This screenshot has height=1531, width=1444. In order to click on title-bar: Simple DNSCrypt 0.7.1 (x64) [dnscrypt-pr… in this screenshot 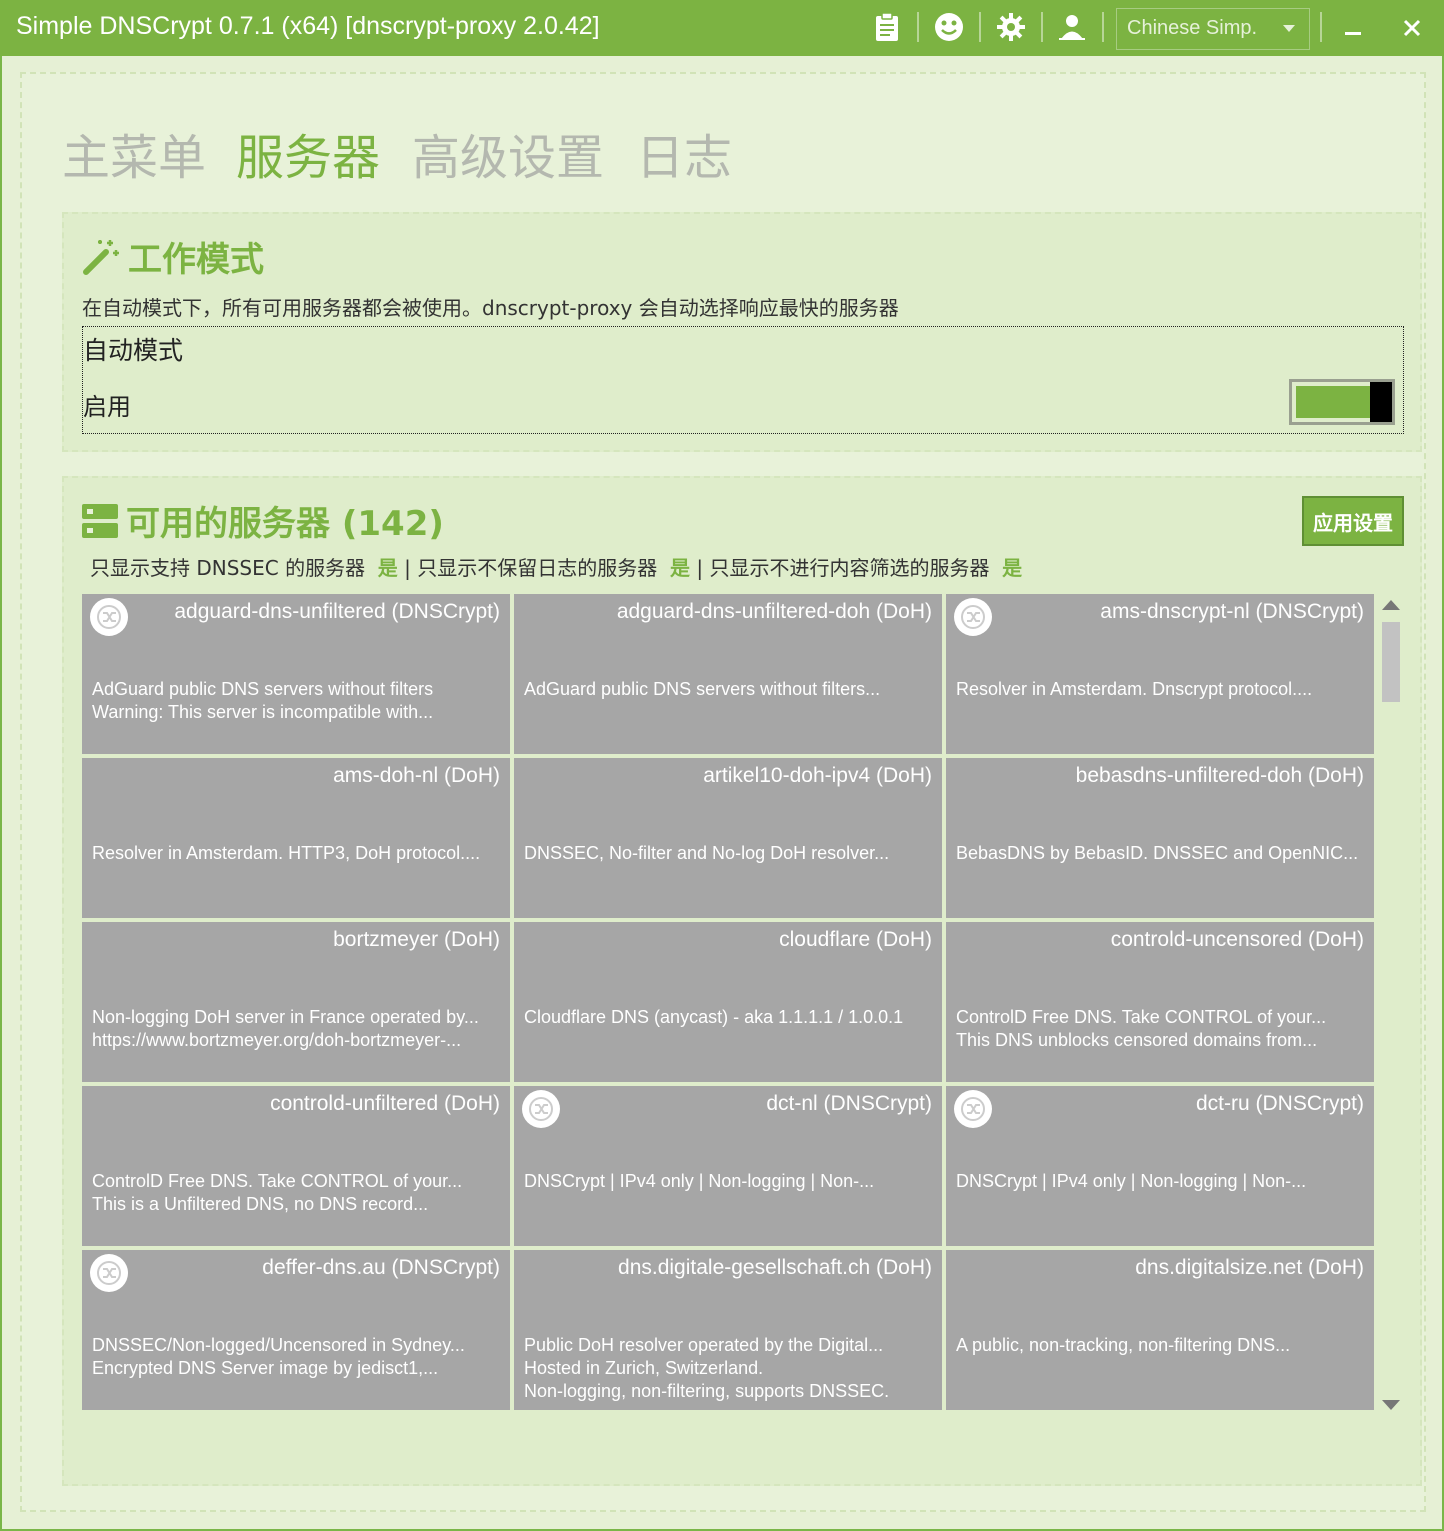, I will do `click(722, 28)`.